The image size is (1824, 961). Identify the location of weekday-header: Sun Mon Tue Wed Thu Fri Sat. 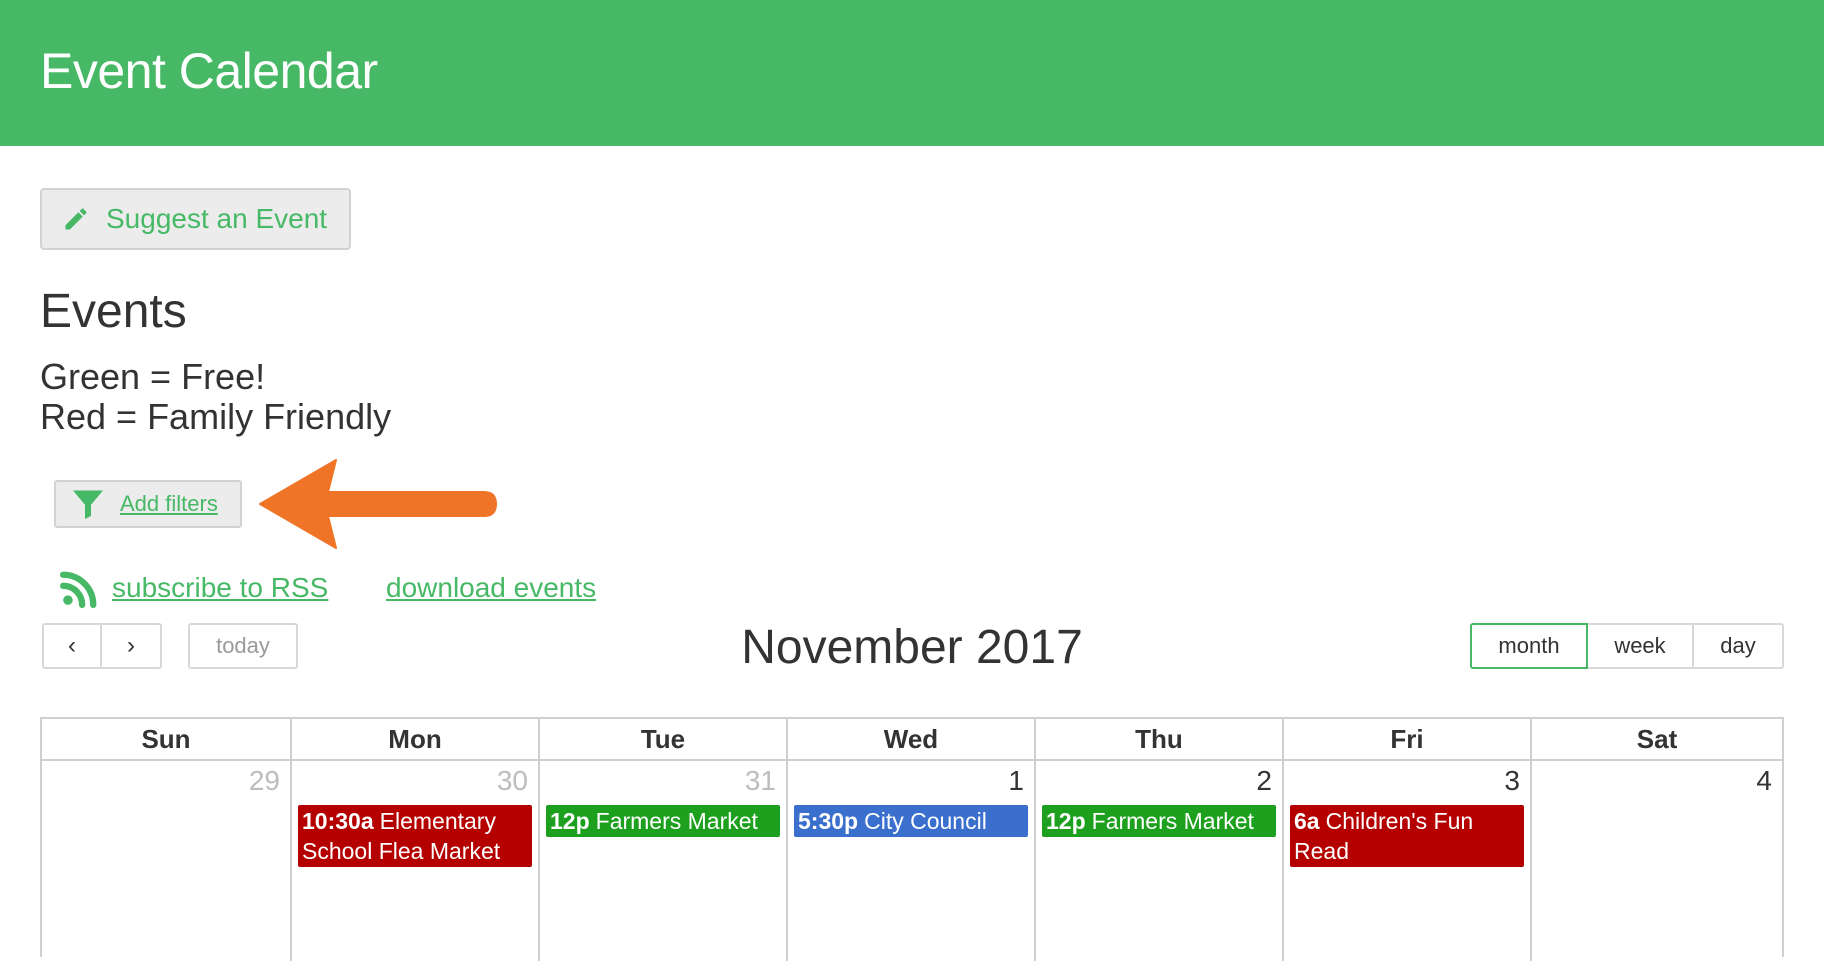
(912, 740).